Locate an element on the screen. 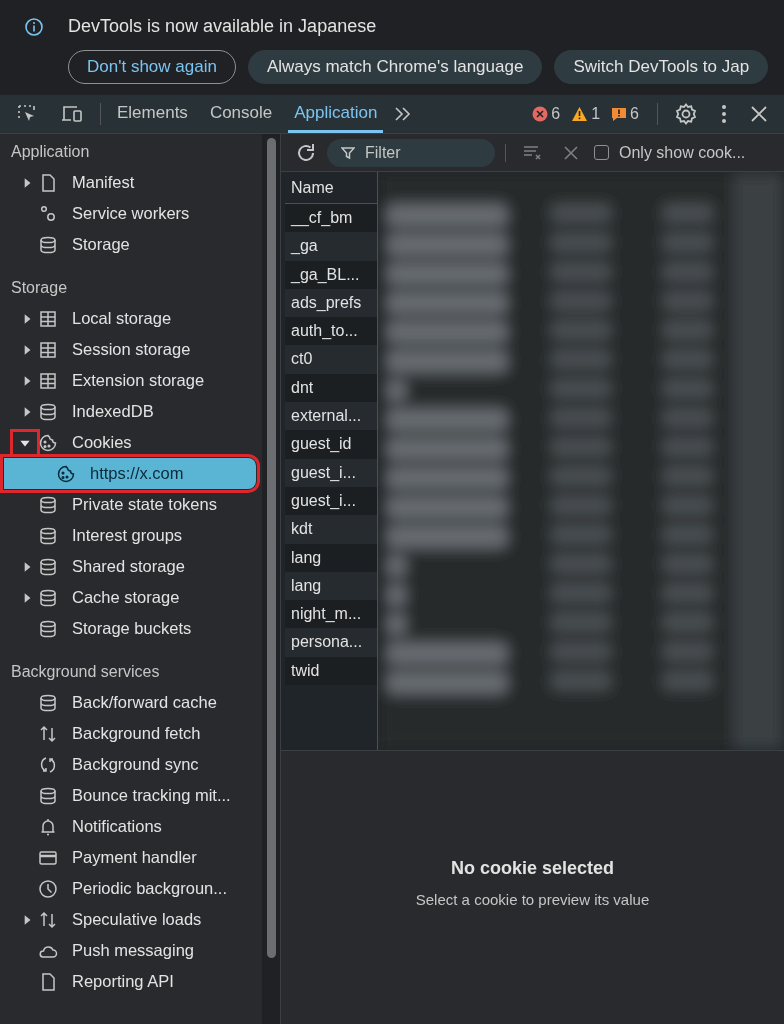  settings-icon is located at coordinates (686, 114).